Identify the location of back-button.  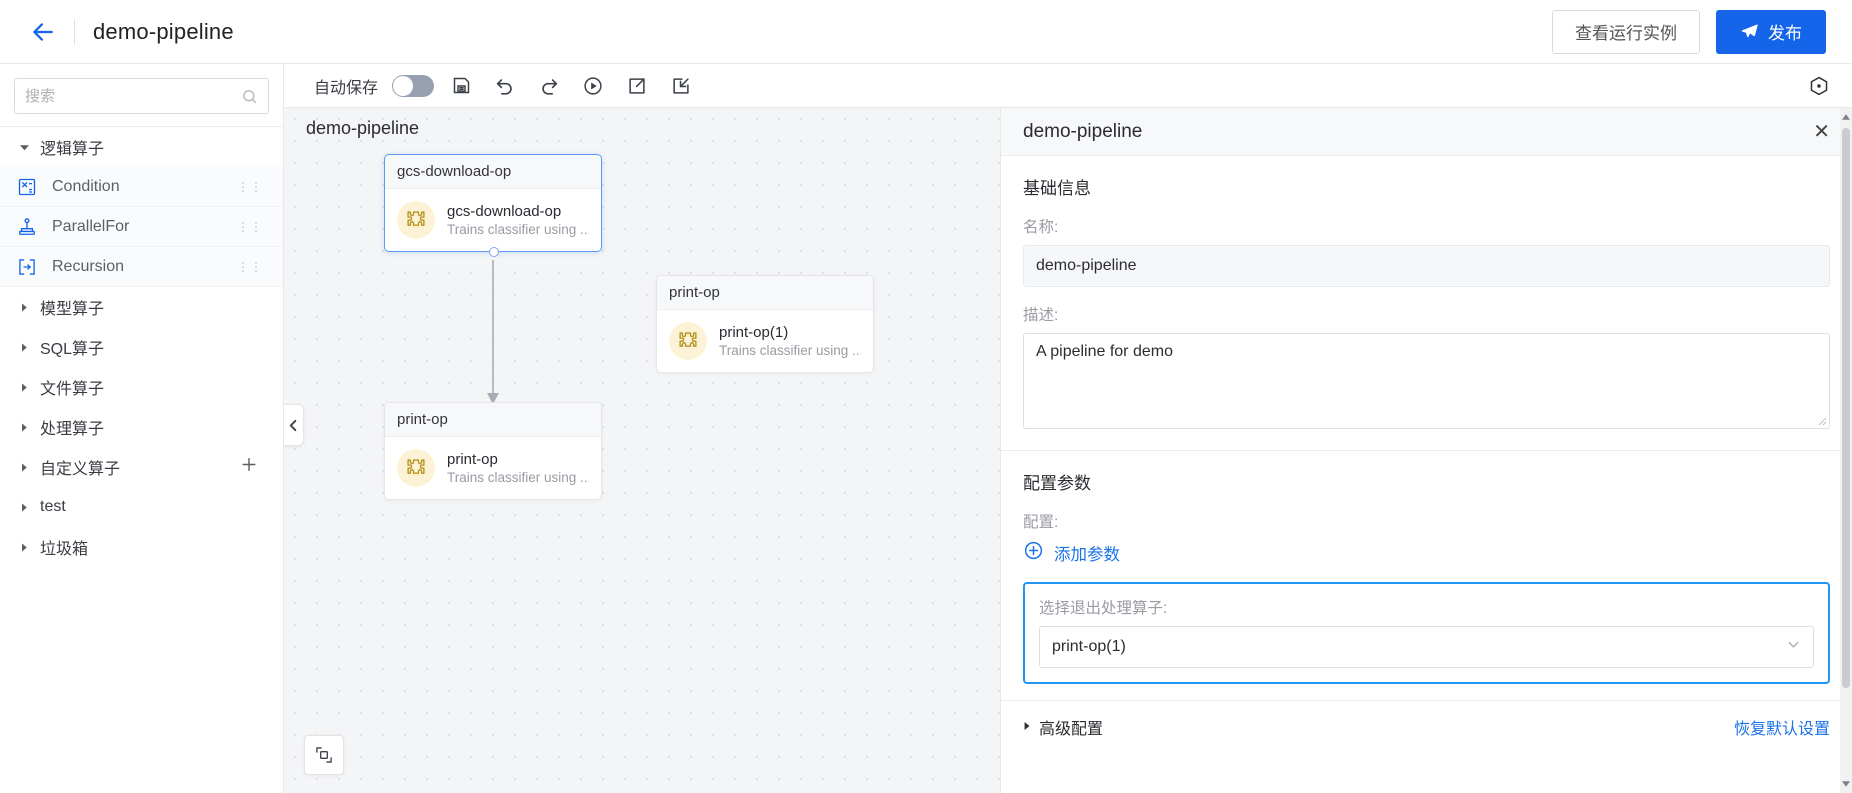
(43, 32).